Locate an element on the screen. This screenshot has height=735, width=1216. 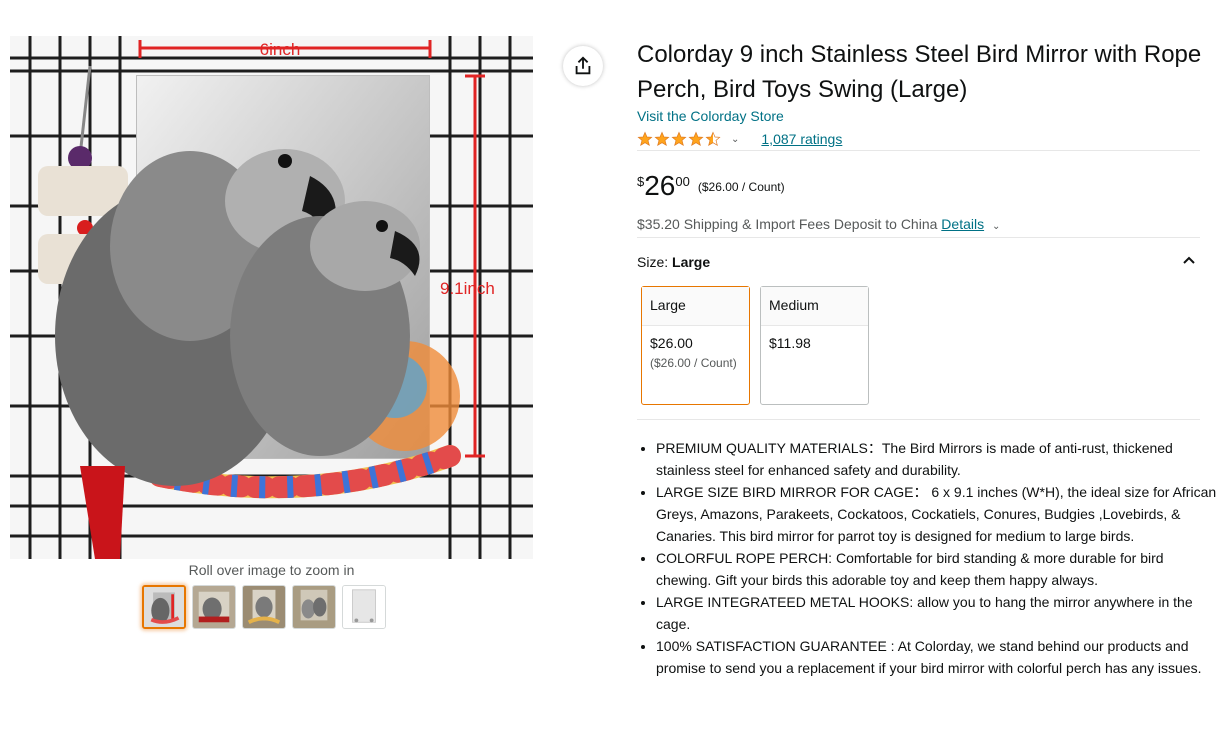
size-option-price: $26.00 is located at coordinates (671, 343).